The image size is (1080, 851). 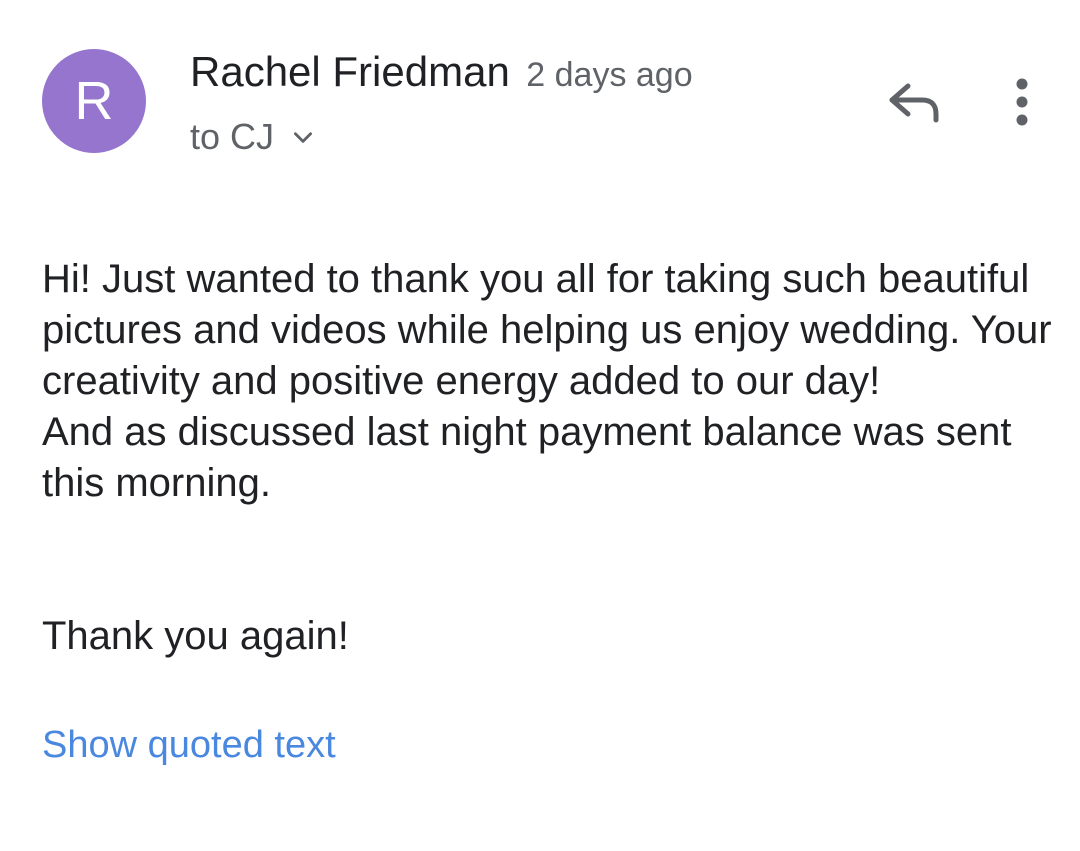 I want to click on recipient-toggle: to CJ, so click(x=253, y=137).